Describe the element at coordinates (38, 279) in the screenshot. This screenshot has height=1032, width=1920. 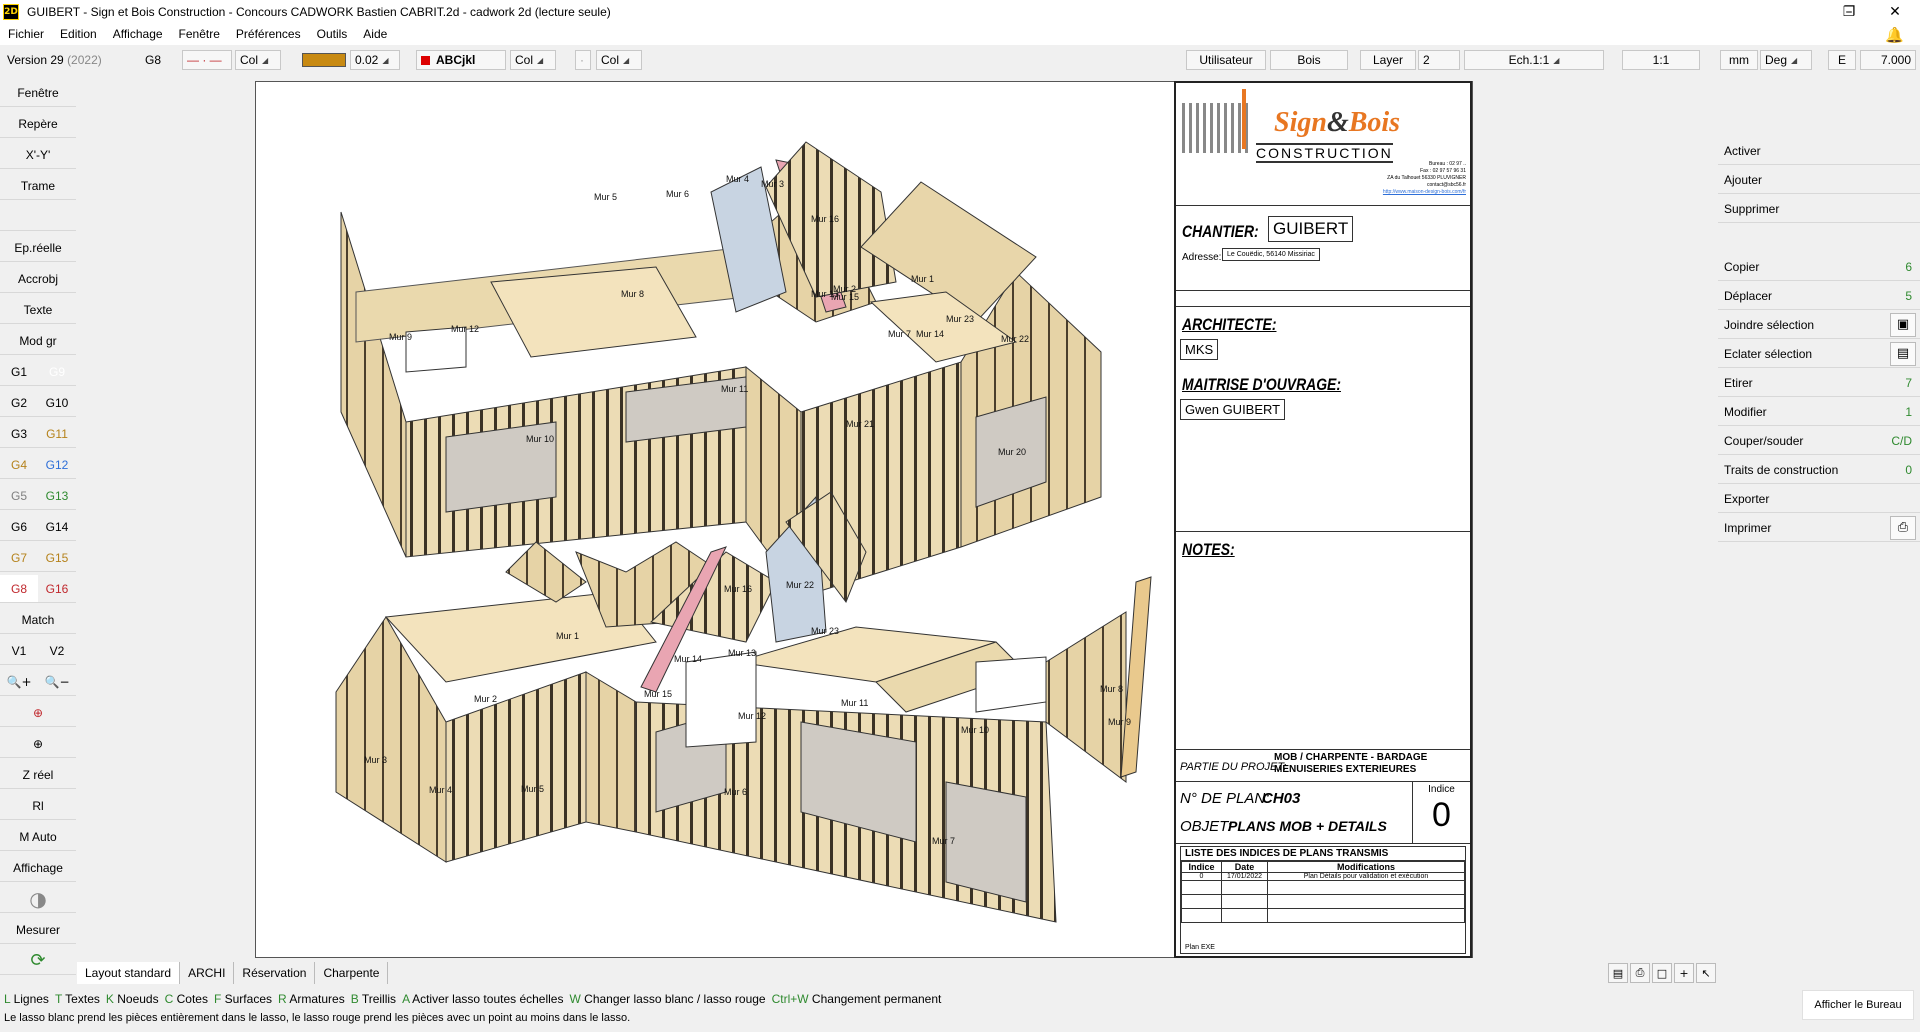
I see `accrobj-button: Accrobj` at that location.